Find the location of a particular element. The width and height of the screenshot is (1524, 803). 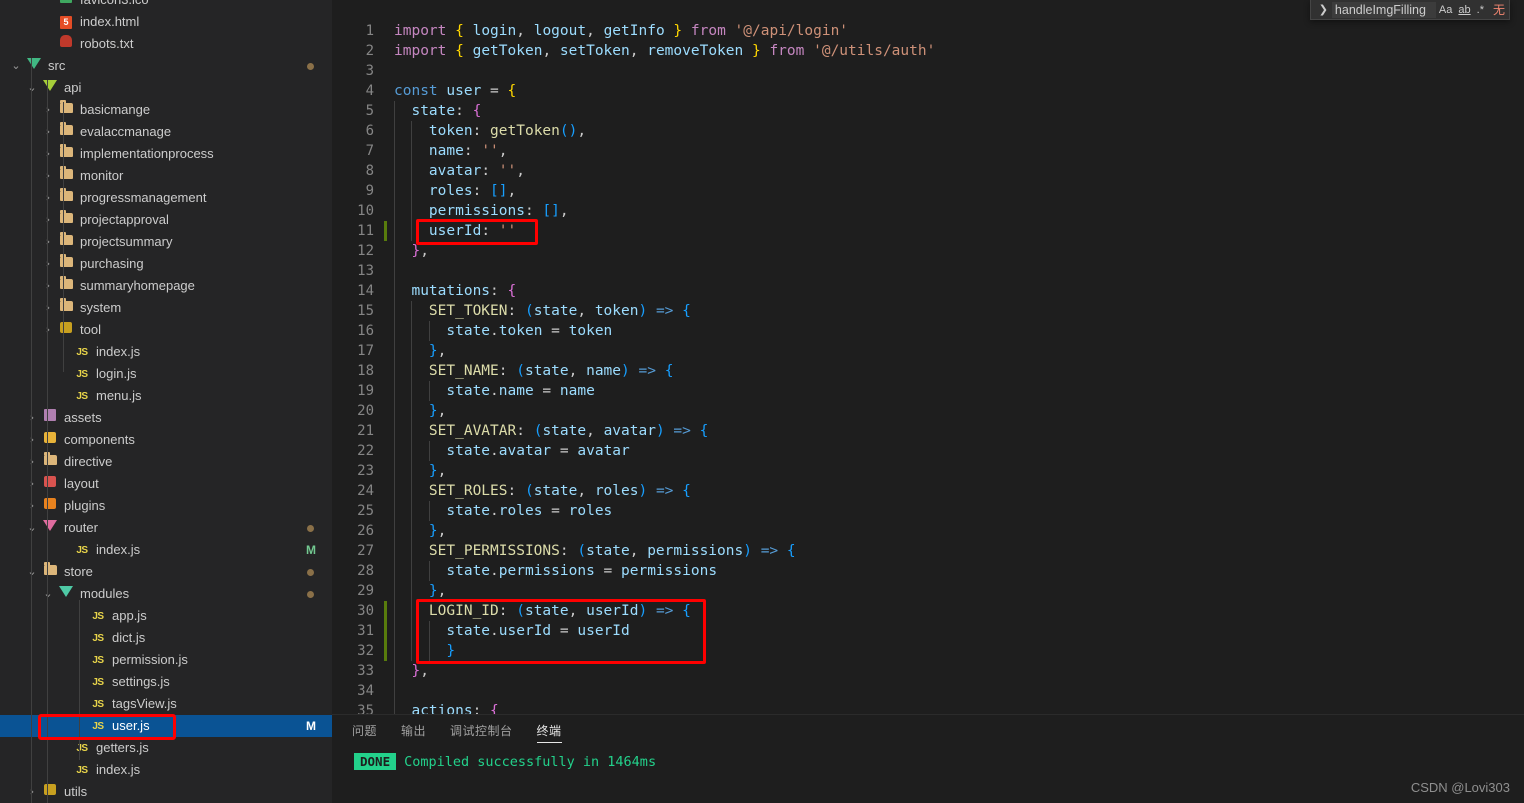

code-line: 31 state.userId = userId is located at coordinates (928, 631).